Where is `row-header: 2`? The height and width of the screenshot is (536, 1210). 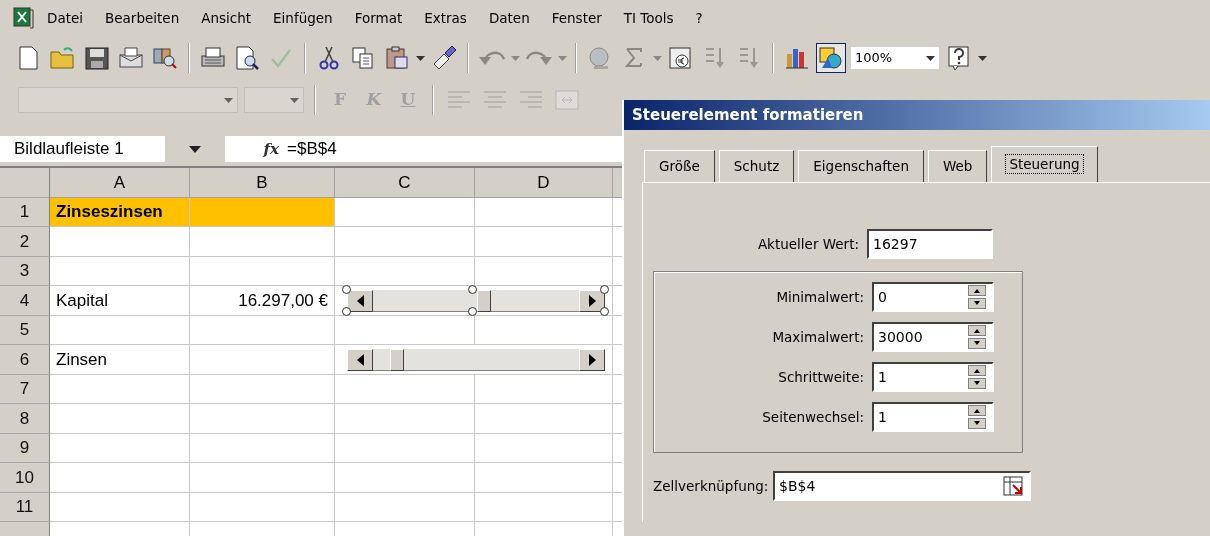 row-header: 2 is located at coordinates (25, 242).